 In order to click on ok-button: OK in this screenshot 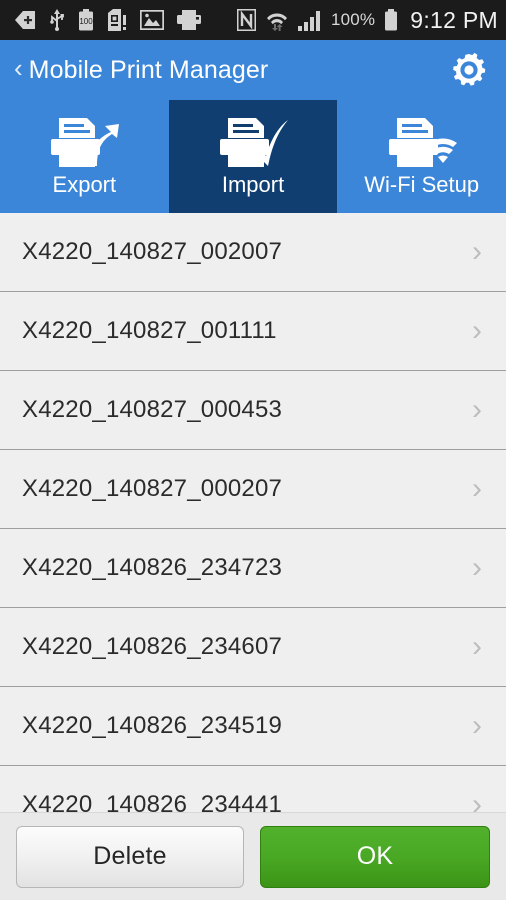, I will do `click(375, 856)`.